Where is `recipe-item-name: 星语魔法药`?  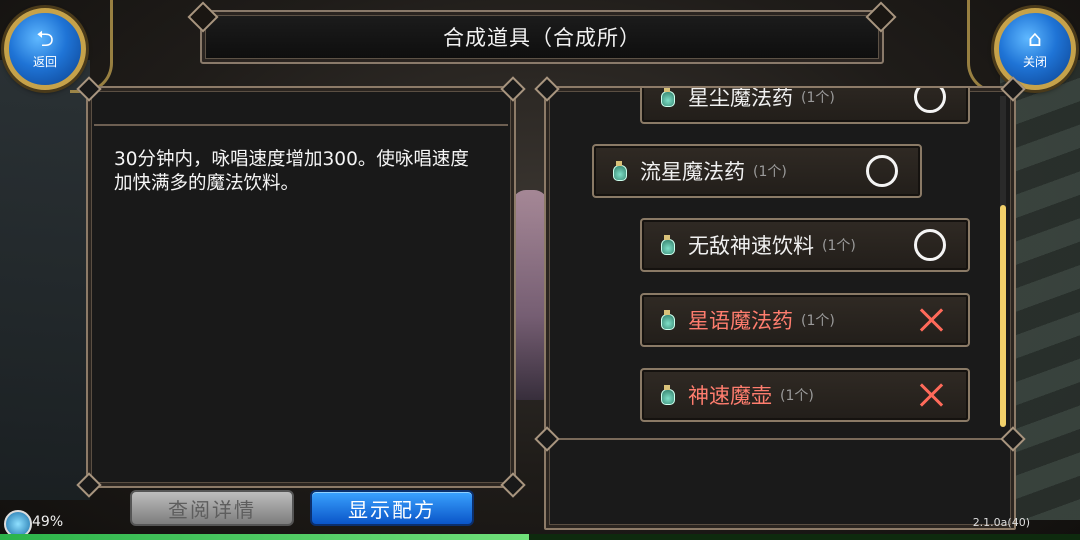
recipe-item-name: 星语魔法药 is located at coordinates (740, 321).